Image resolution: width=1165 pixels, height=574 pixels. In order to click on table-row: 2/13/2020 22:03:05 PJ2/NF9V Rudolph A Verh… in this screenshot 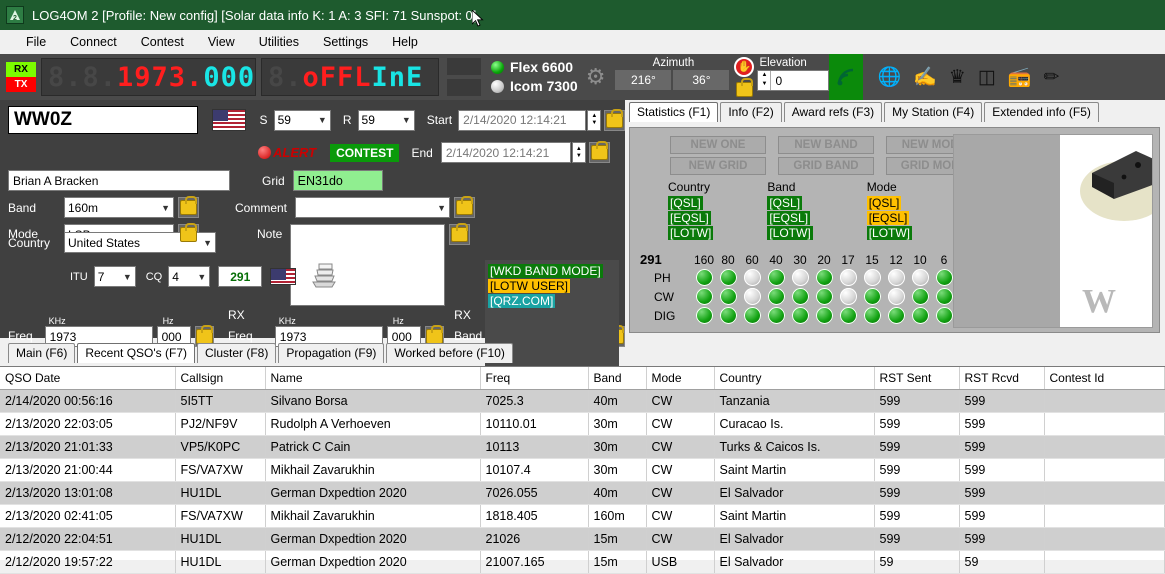, I will do `click(582, 424)`.